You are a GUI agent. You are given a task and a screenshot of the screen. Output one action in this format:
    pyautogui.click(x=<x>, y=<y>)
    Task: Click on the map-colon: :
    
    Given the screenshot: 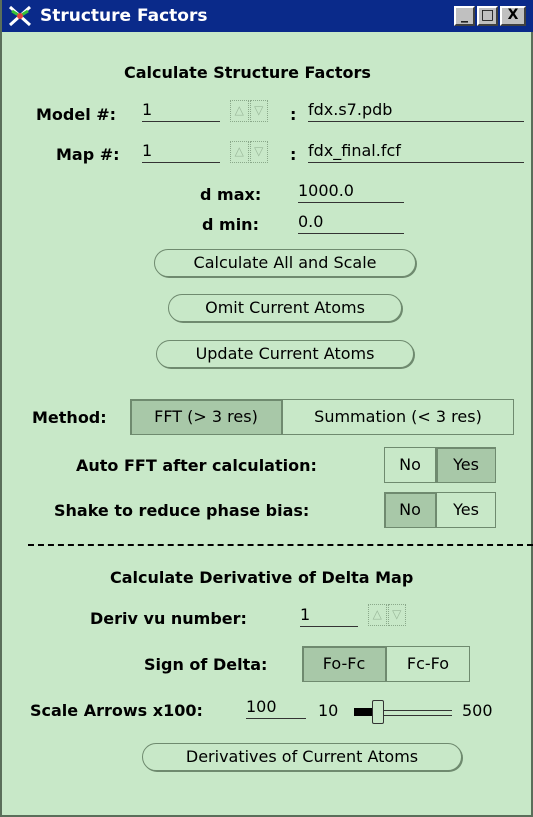 What is the action you would take?
    pyautogui.click(x=293, y=154)
    